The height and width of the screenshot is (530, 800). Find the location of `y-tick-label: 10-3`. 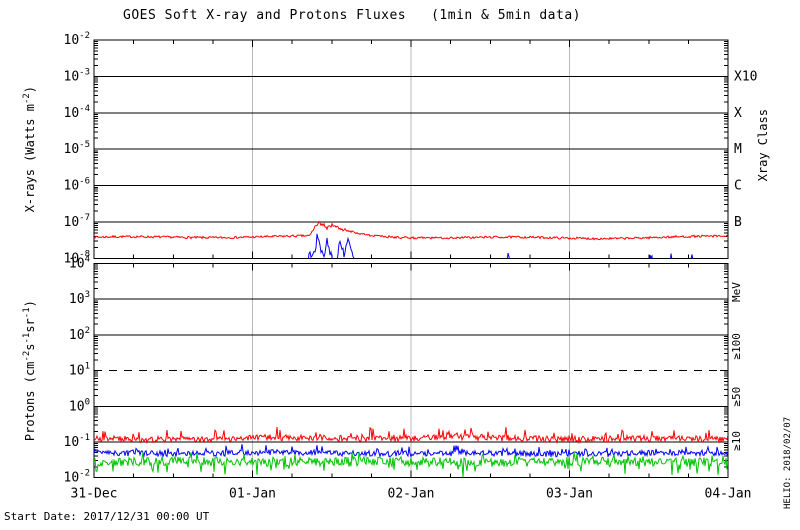

y-tick-label: 10-3 is located at coordinates (77, 75).